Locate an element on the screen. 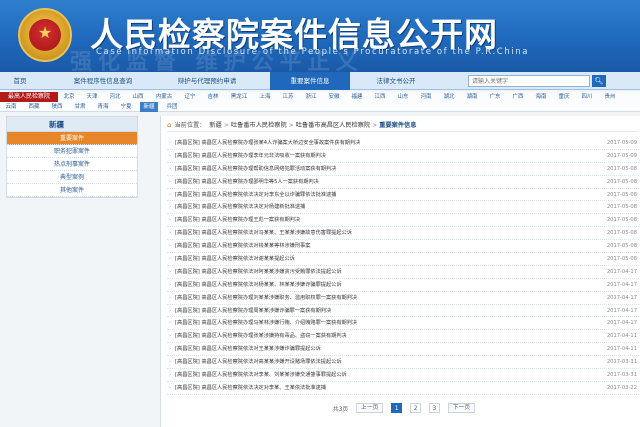 This screenshot has width=640, height=427. region-item: 黑龙江 is located at coordinates (239, 97).